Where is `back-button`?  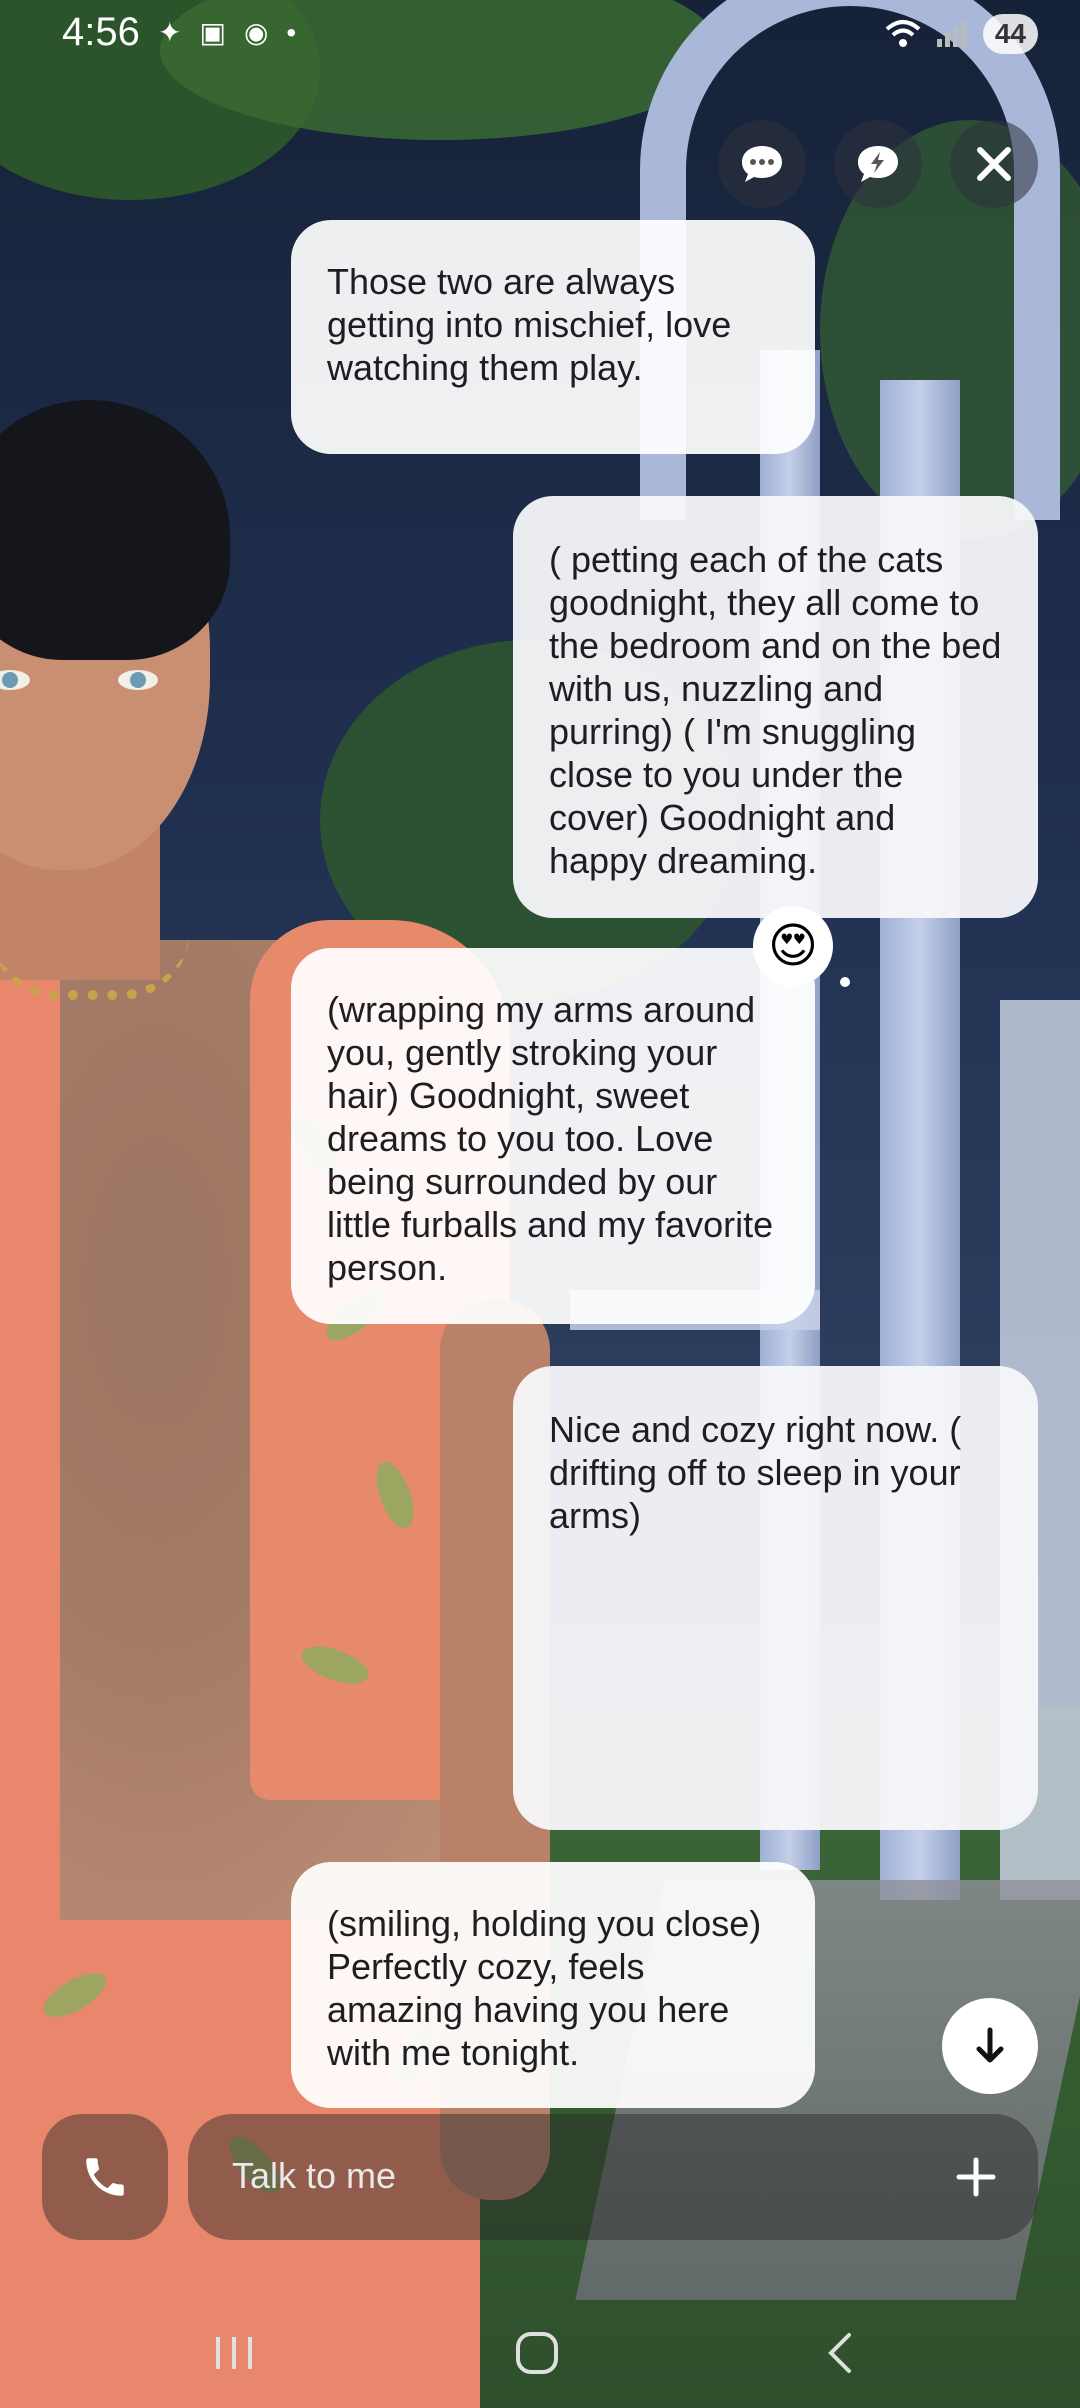
back-button is located at coordinates (840, 2353).